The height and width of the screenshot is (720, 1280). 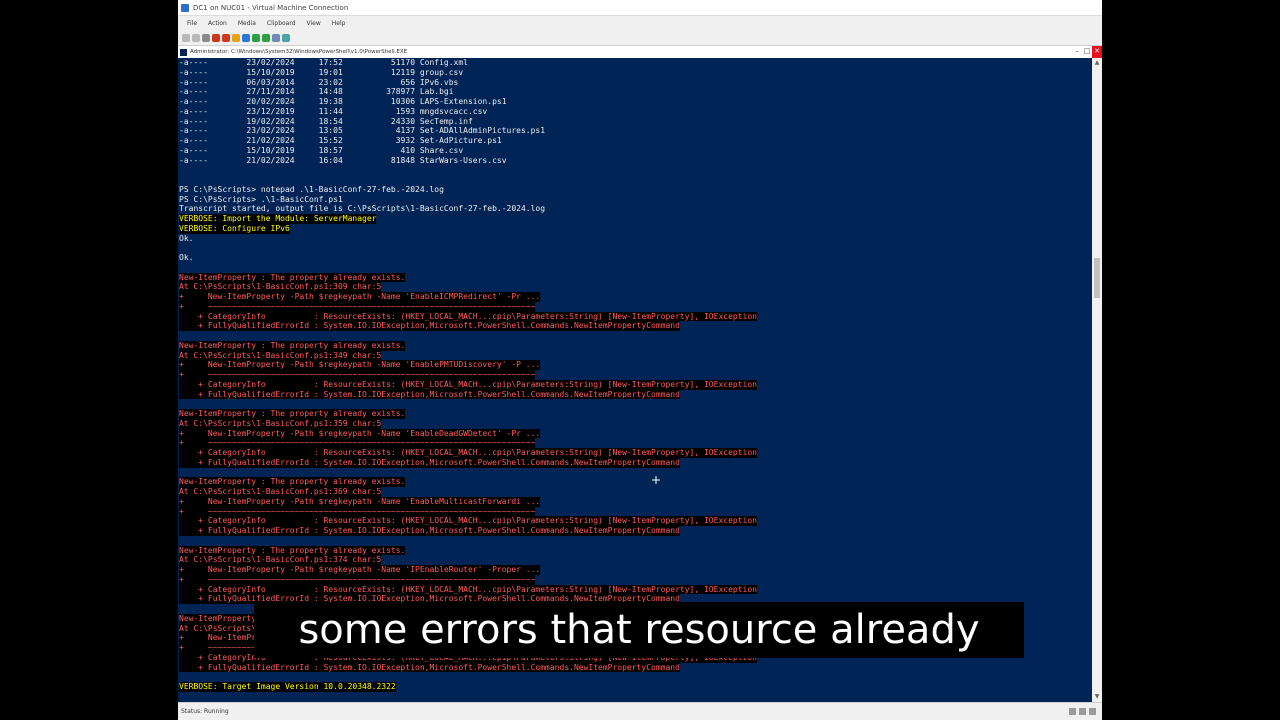 What do you see at coordinates (186, 37) in the screenshot?
I see `ctrl-alt-del-icon` at bounding box center [186, 37].